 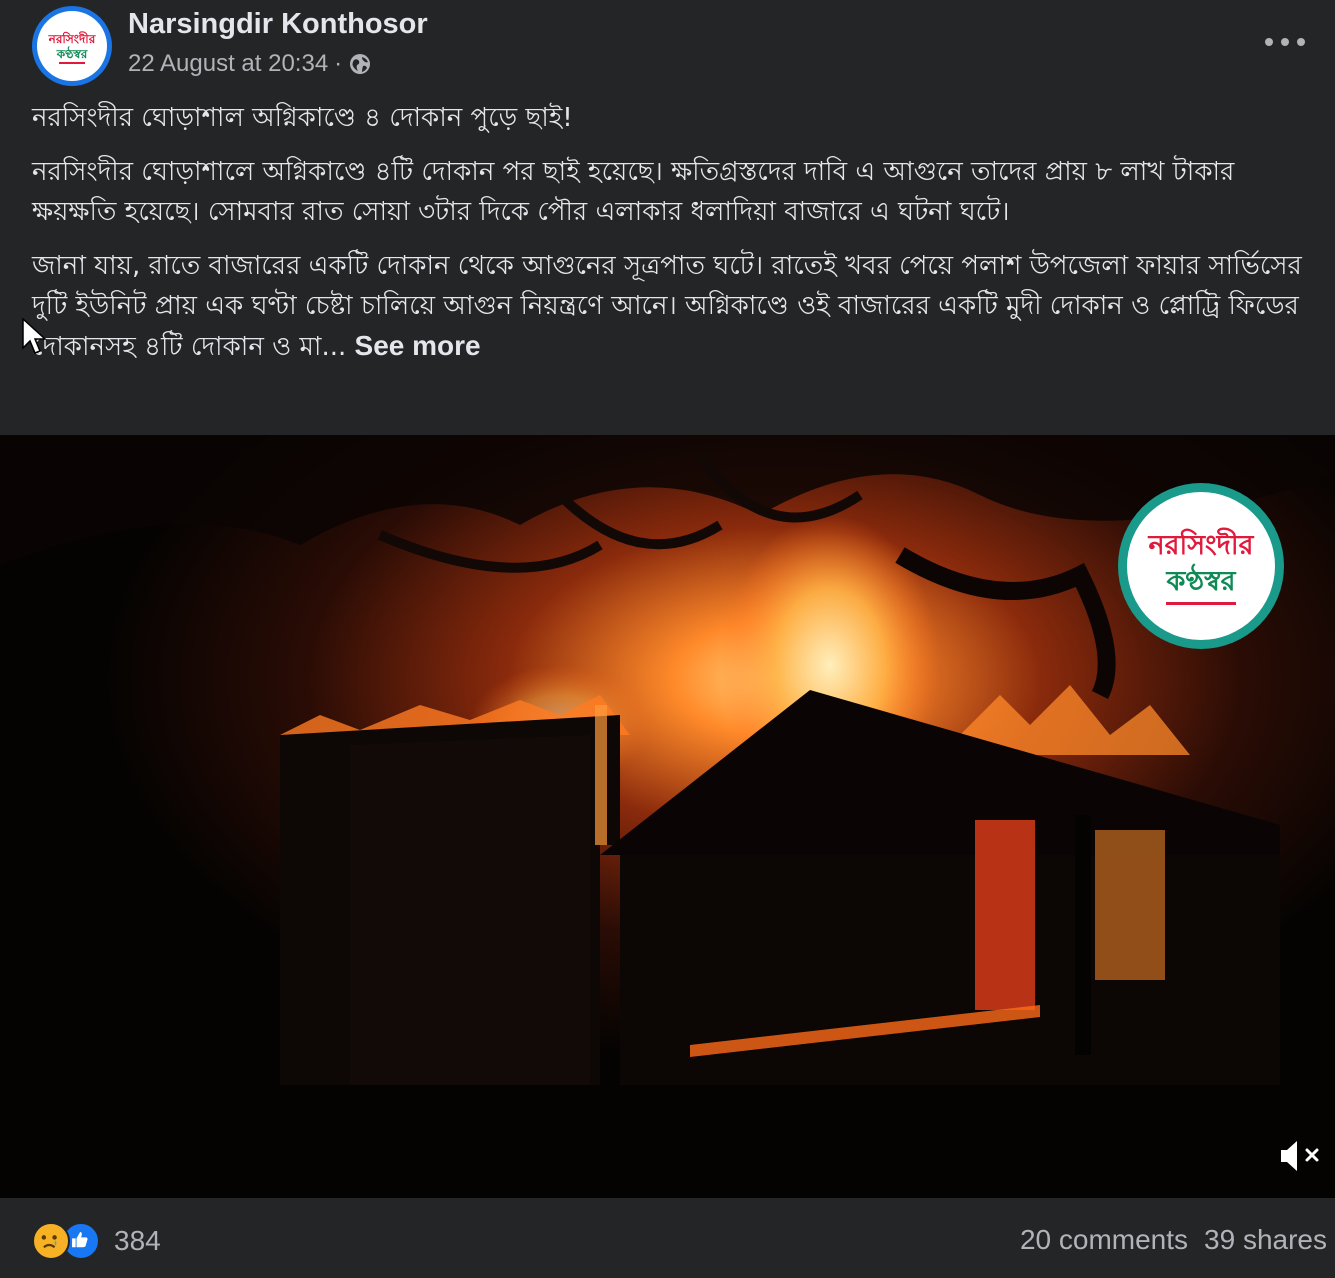 I want to click on more-options-icon, so click(x=1285, y=42).